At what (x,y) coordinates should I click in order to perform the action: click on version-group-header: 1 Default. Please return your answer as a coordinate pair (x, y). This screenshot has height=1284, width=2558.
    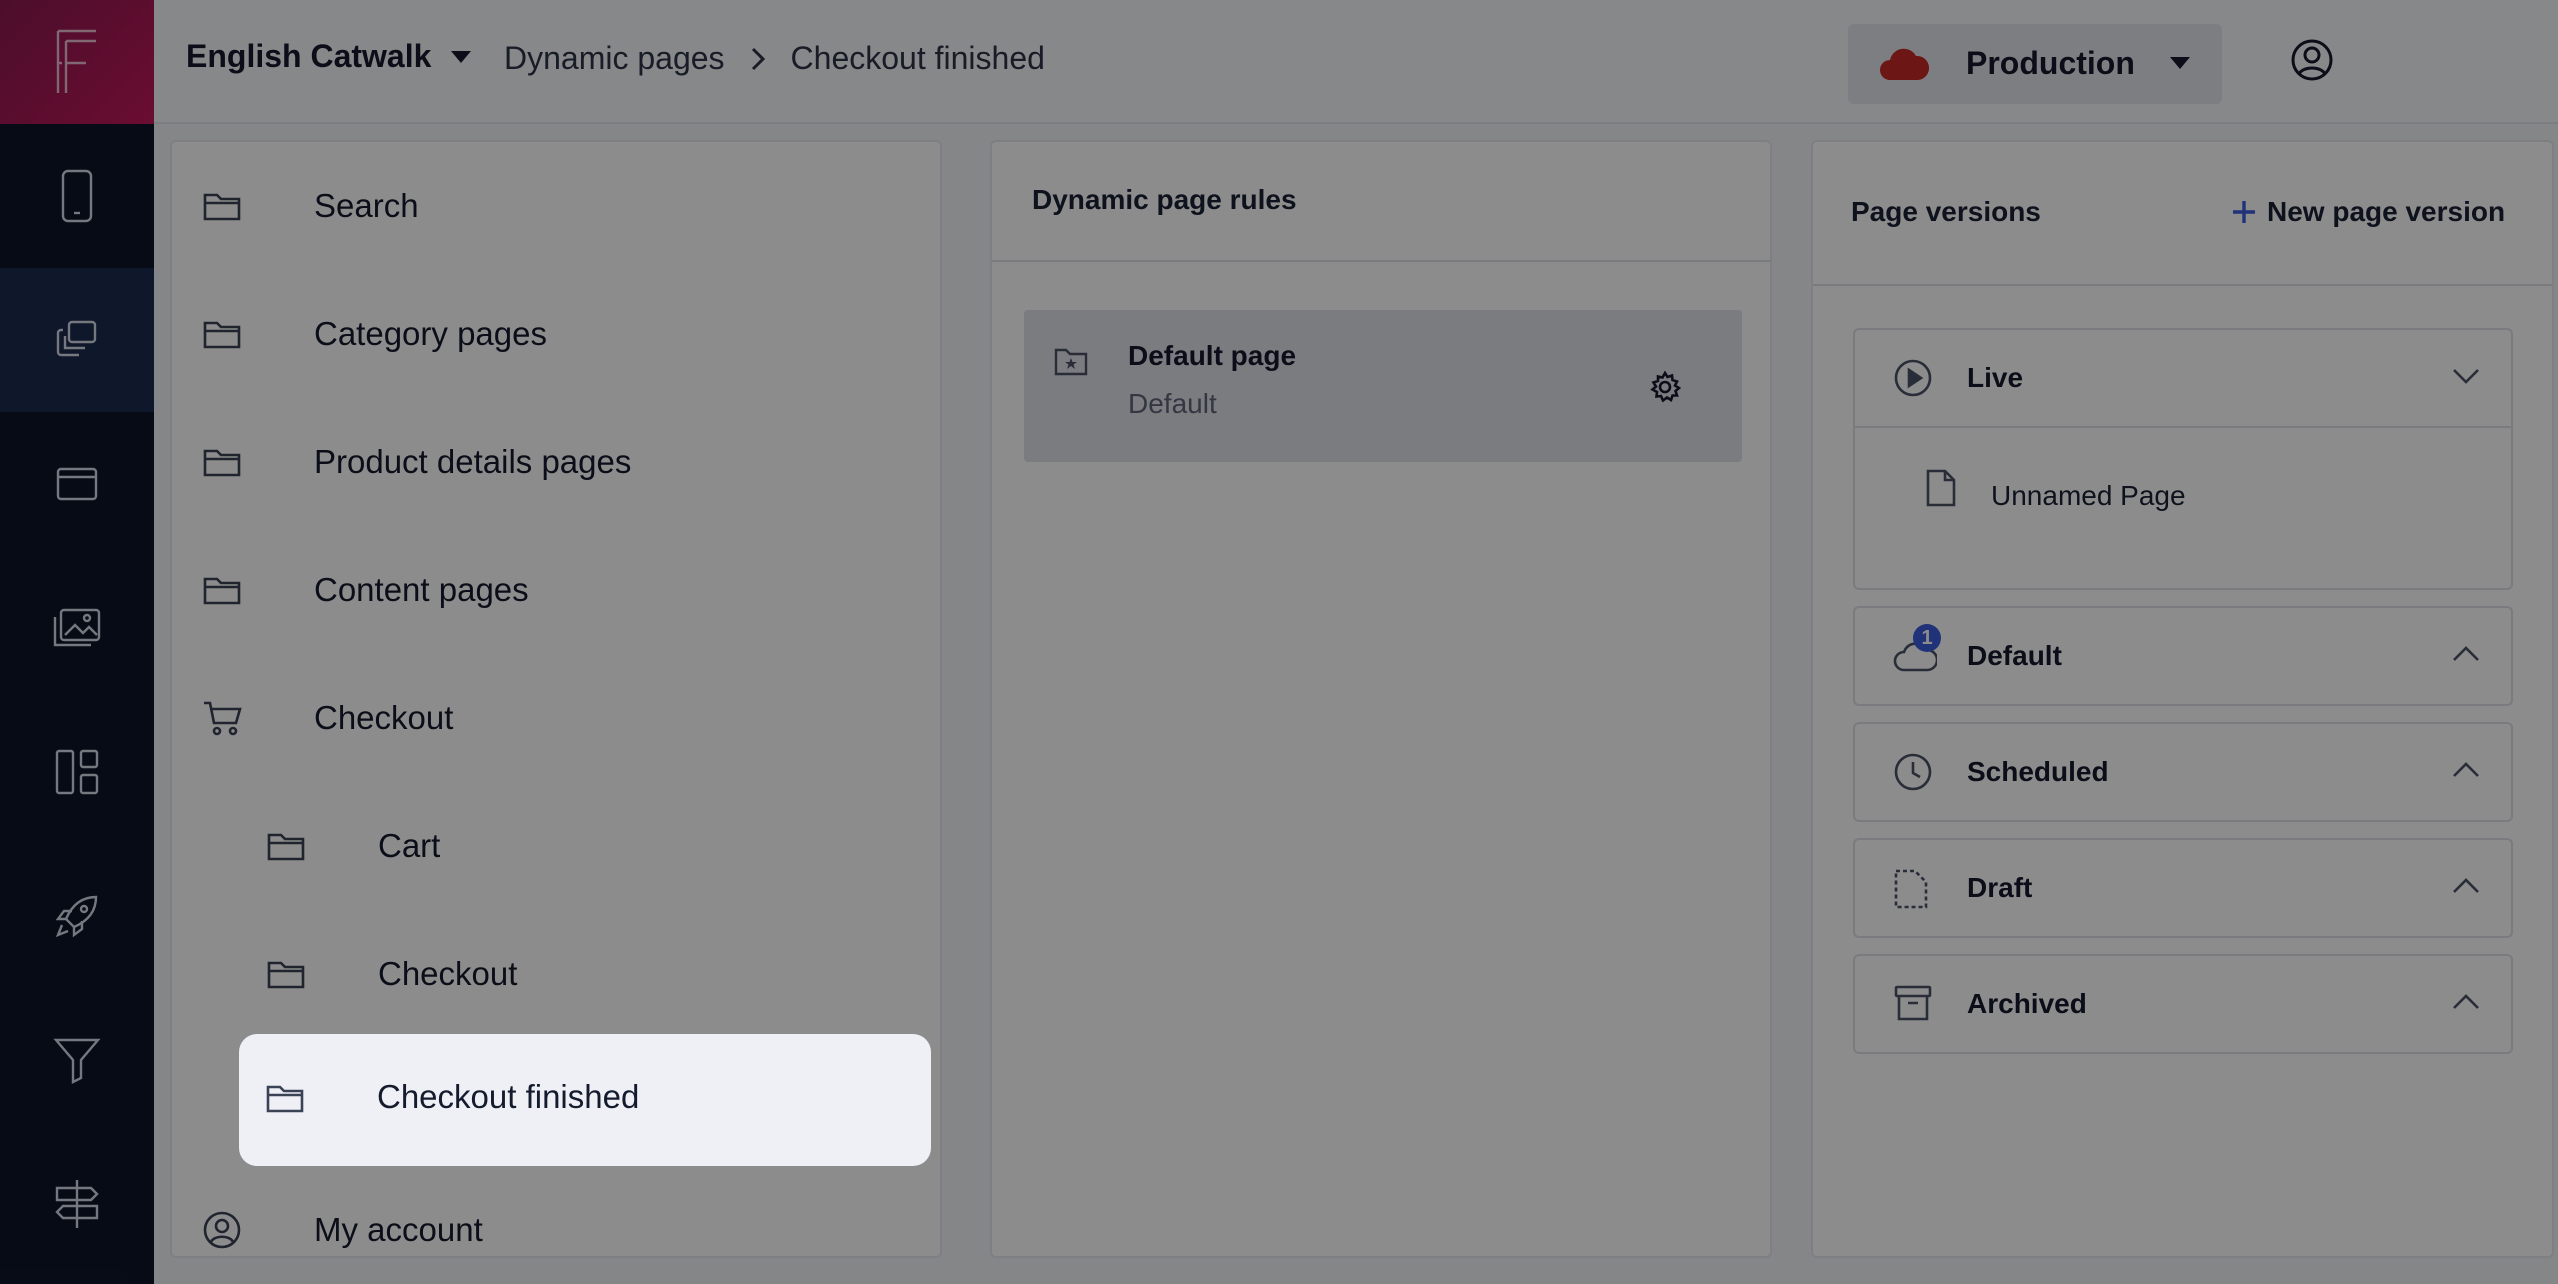
    Looking at the image, I should click on (2183, 656).